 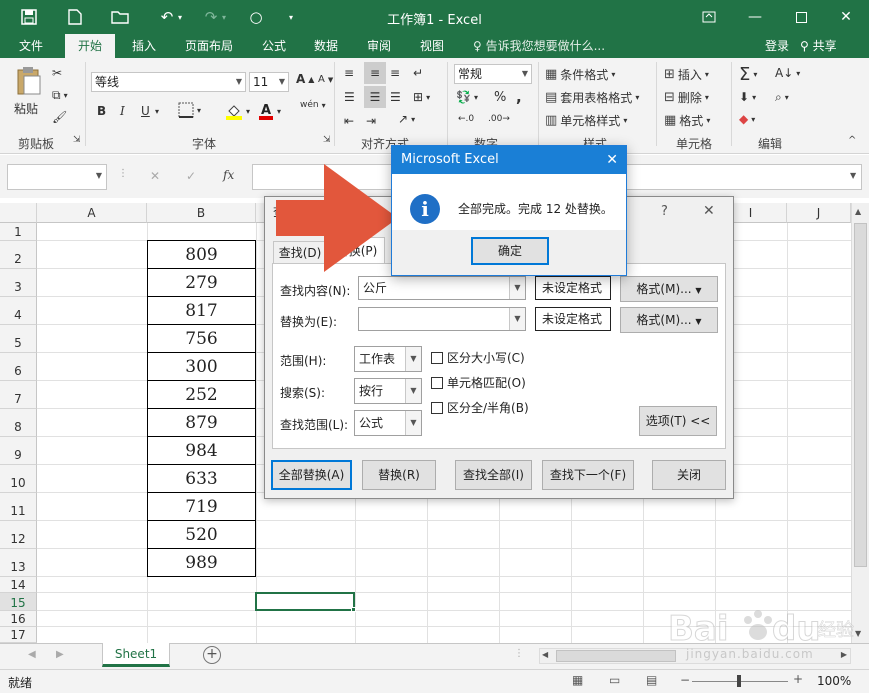 I want to click on tab-formulas: 公式, so click(x=274, y=46).